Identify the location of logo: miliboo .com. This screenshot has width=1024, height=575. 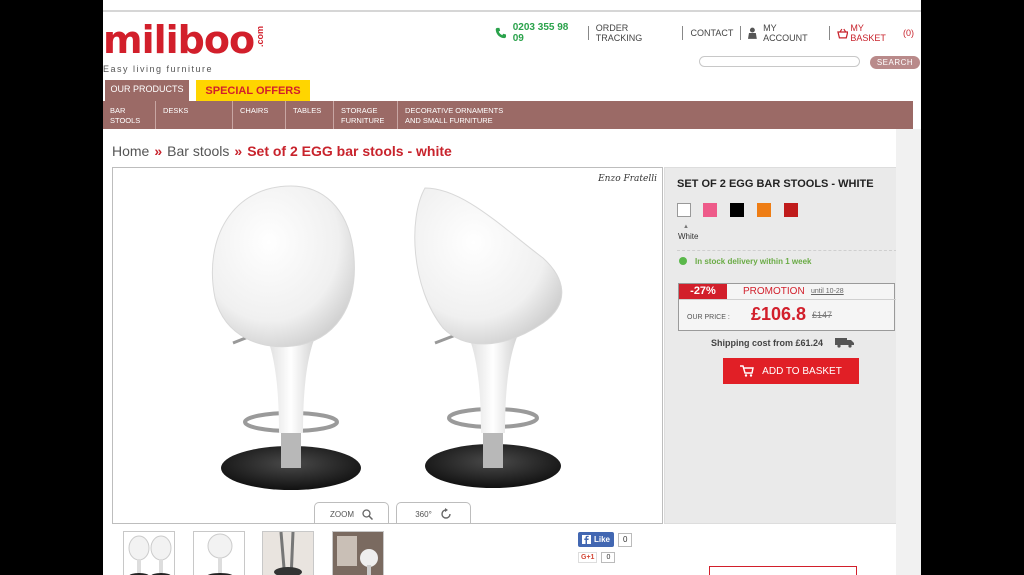
(184, 40).